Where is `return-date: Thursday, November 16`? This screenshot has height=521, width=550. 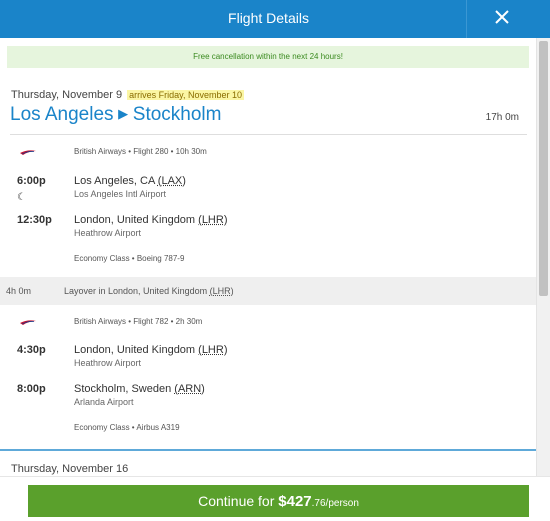 return-date: Thursday, November 16 is located at coordinates (70, 469).